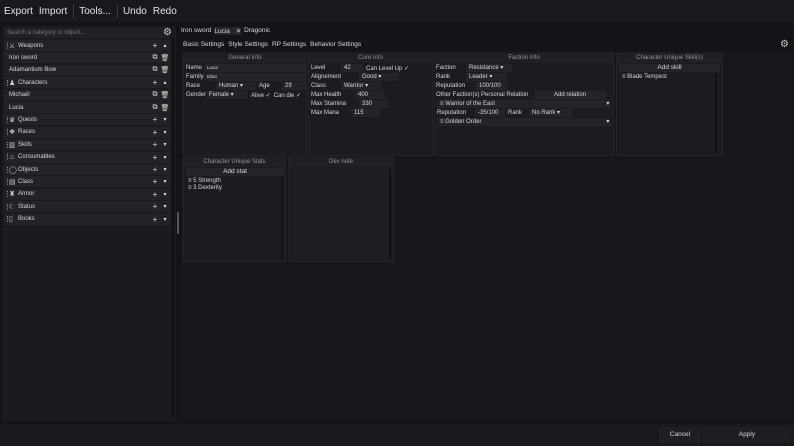  What do you see at coordinates (227, 95) in the screenshot?
I see `gender-select: Female ▾` at bounding box center [227, 95].